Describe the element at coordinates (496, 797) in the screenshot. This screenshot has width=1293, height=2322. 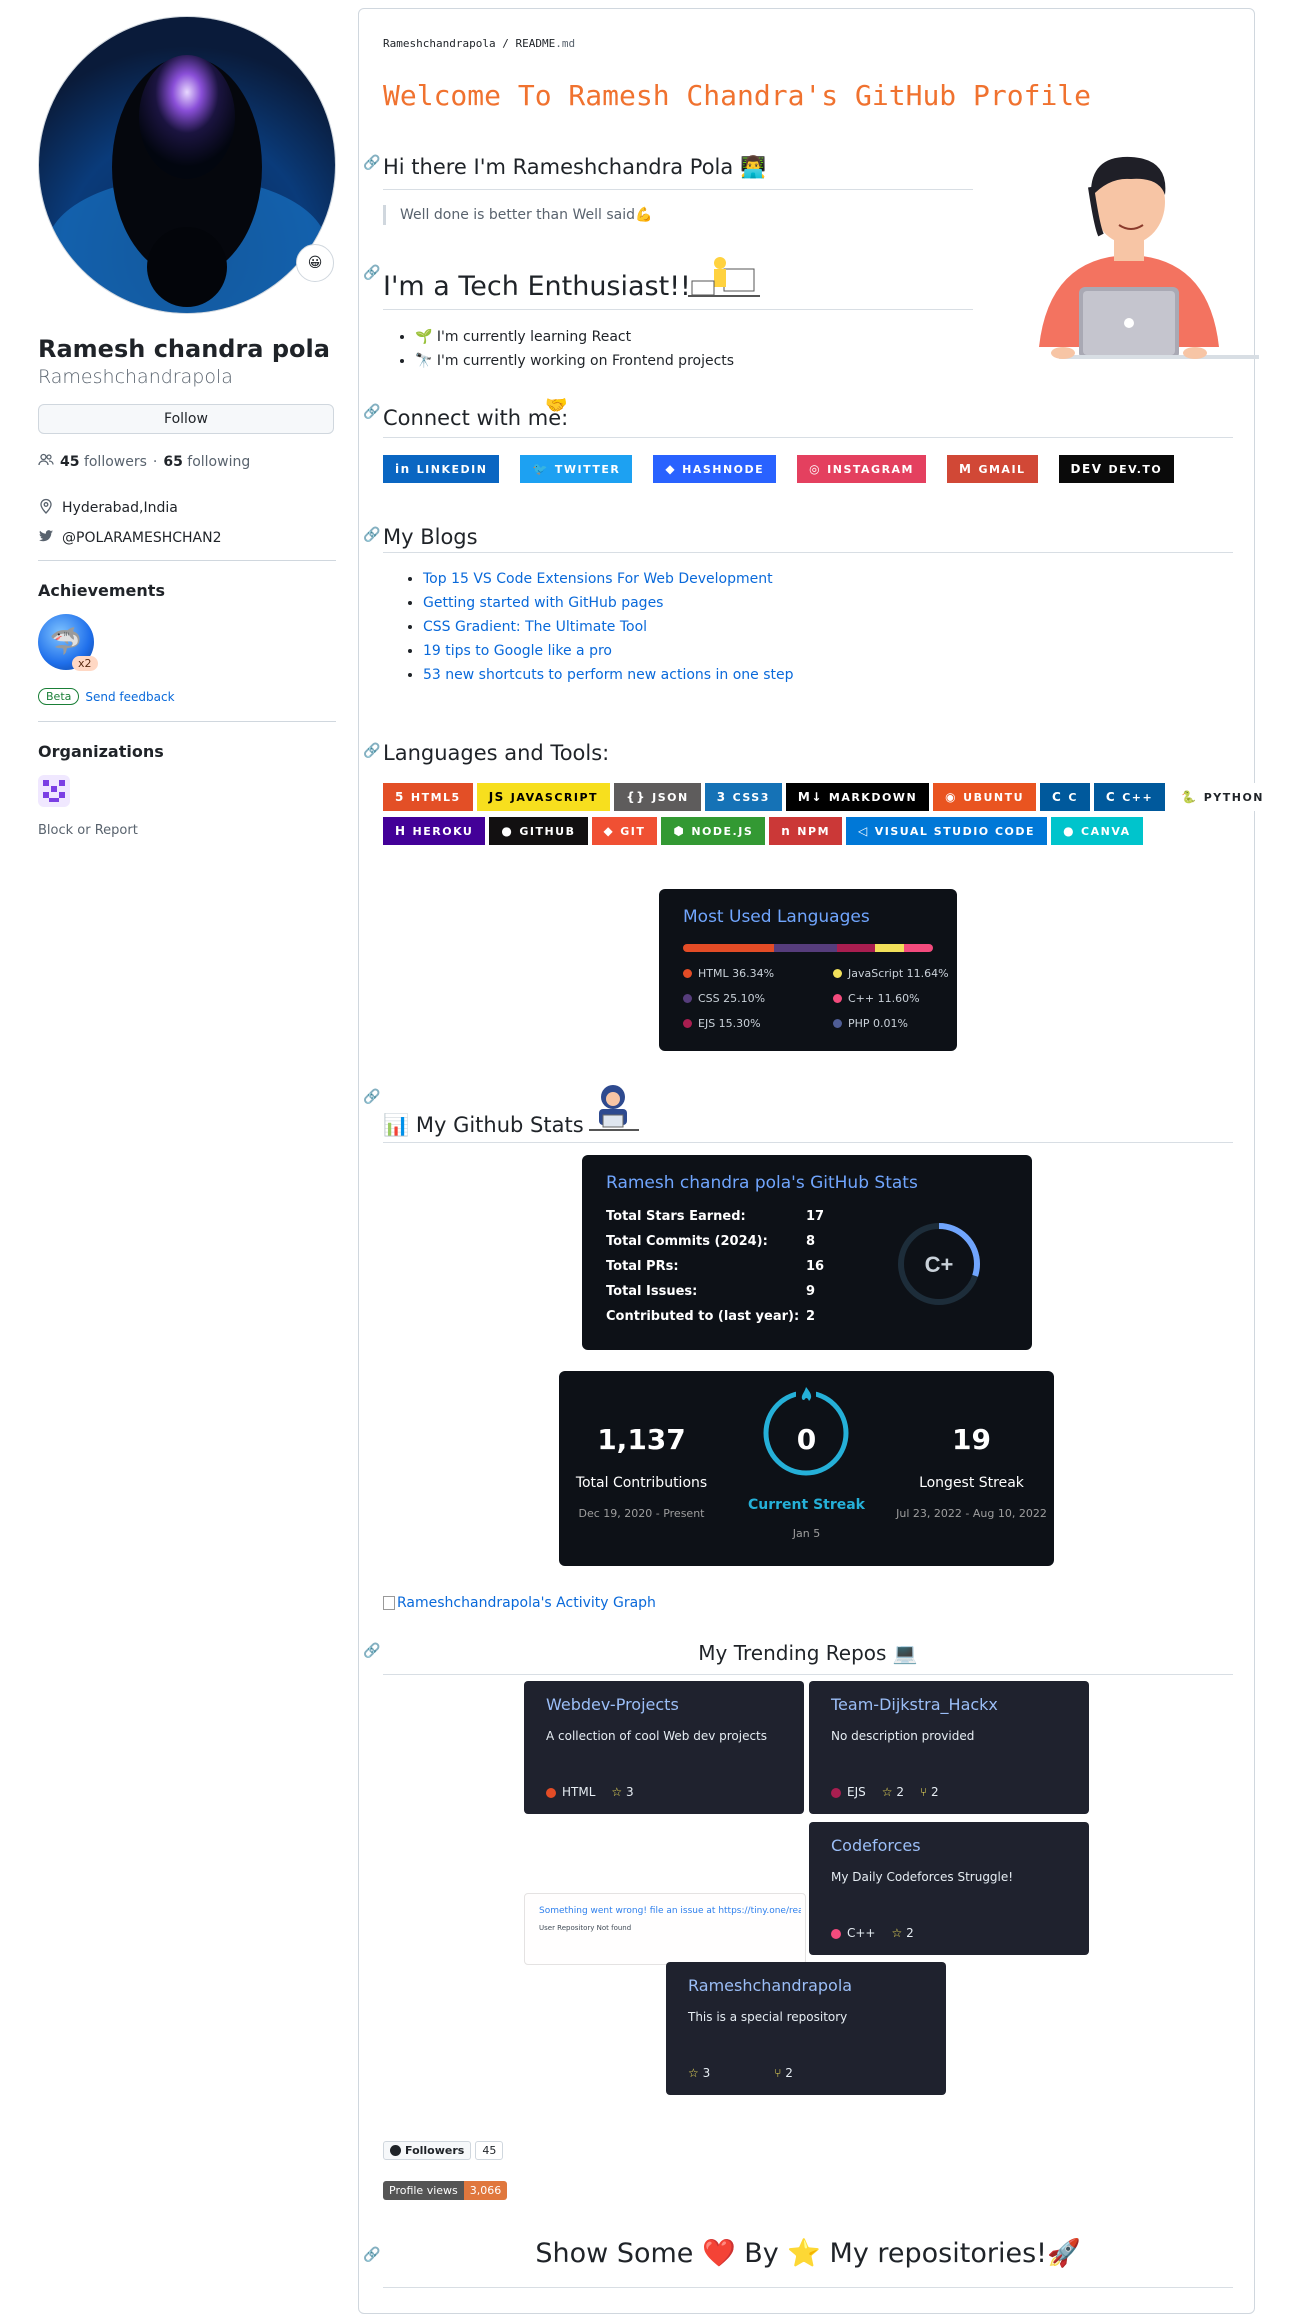
I see `javascript-icon: JS` at that location.